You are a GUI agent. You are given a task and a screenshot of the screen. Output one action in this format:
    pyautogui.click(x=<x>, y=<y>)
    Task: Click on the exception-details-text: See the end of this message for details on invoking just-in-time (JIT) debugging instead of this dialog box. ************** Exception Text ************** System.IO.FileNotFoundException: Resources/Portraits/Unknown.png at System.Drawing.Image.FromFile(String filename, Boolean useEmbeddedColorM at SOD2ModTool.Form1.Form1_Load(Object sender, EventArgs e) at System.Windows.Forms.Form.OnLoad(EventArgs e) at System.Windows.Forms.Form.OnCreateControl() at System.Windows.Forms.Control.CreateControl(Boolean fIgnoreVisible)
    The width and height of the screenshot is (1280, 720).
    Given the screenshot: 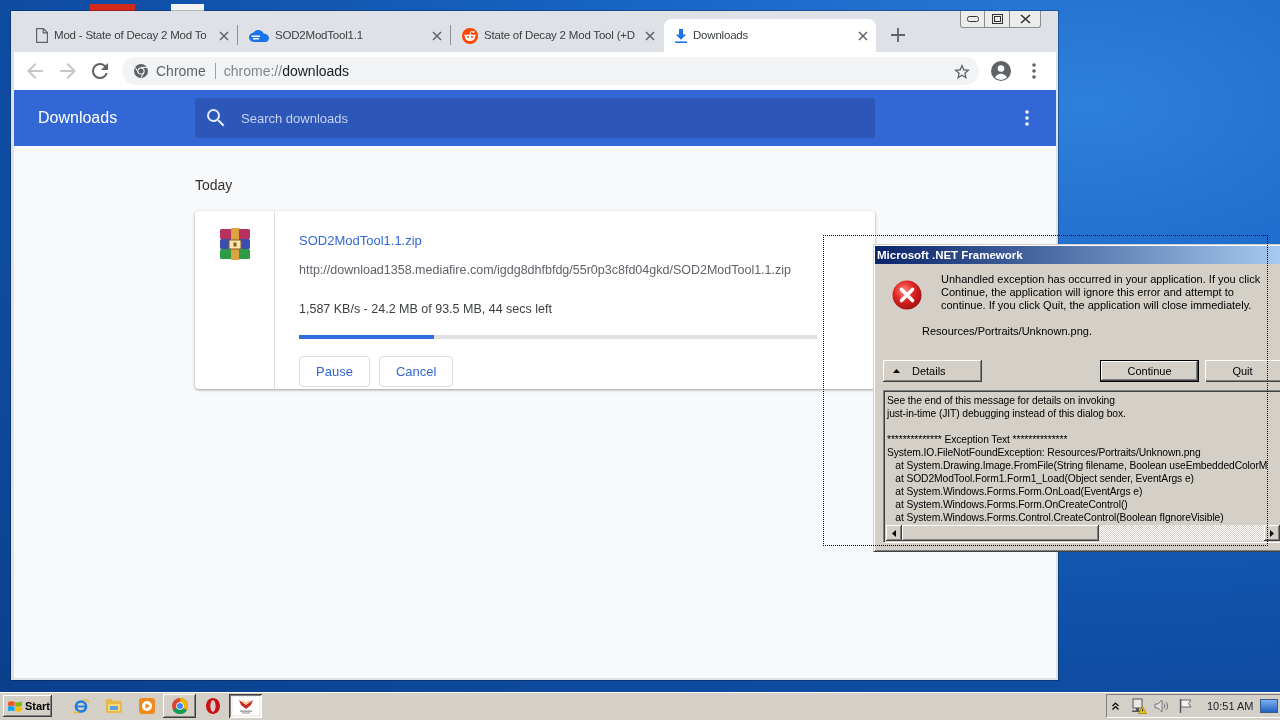 What is the action you would take?
    pyautogui.click(x=1077, y=459)
    